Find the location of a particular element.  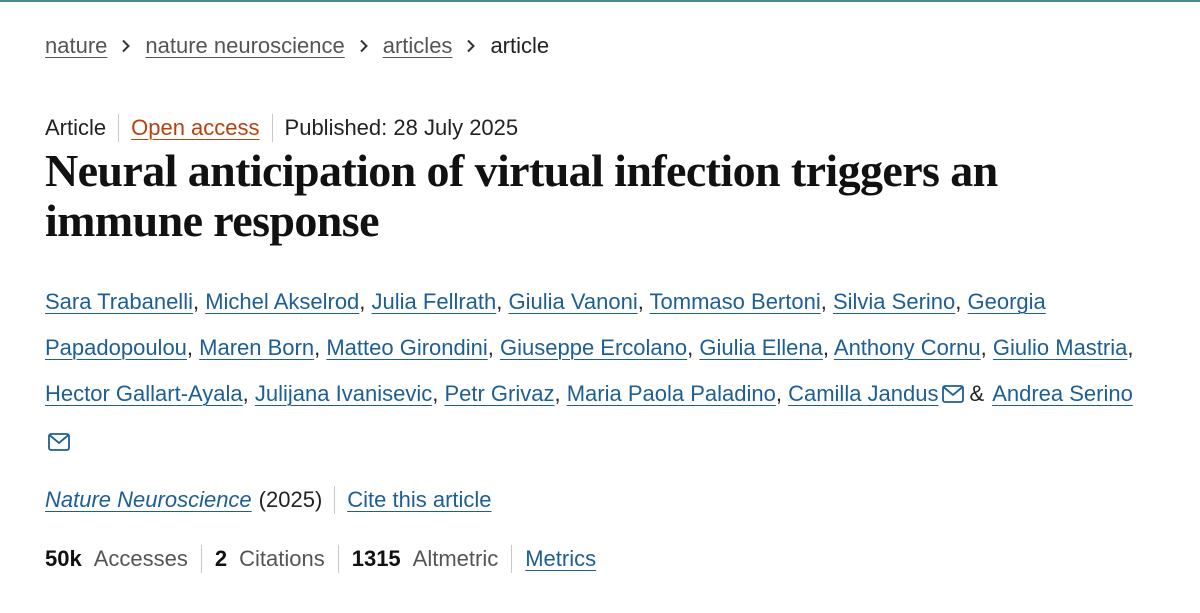

breadcrumb-link-nature-neuroscience: nature neuroscience is located at coordinates (244, 46).